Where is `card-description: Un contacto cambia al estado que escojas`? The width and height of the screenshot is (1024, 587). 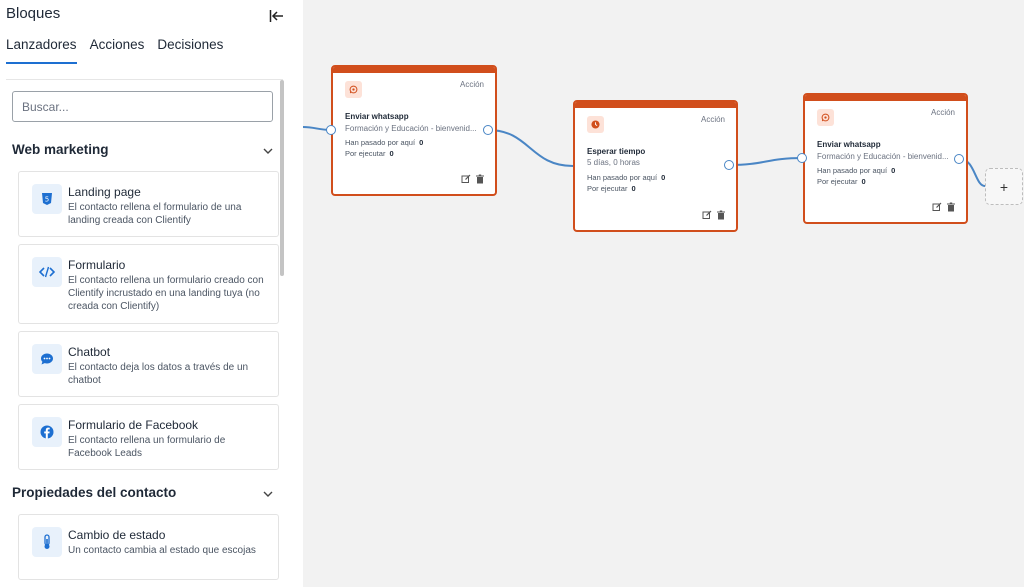
card-description: Un contacto cambia al estado que escojas is located at coordinates (162, 550).